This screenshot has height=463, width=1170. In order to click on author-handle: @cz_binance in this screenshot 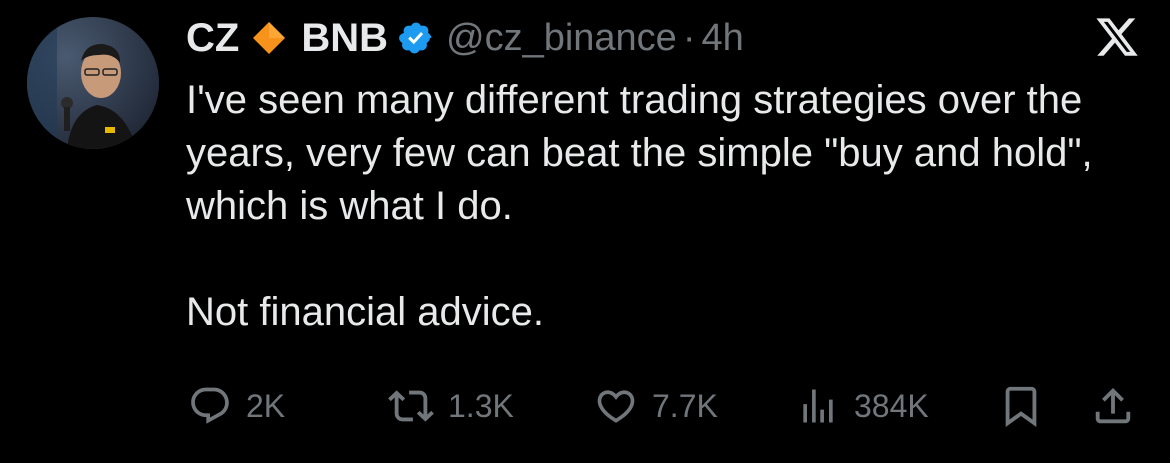, I will do `click(561, 38)`.